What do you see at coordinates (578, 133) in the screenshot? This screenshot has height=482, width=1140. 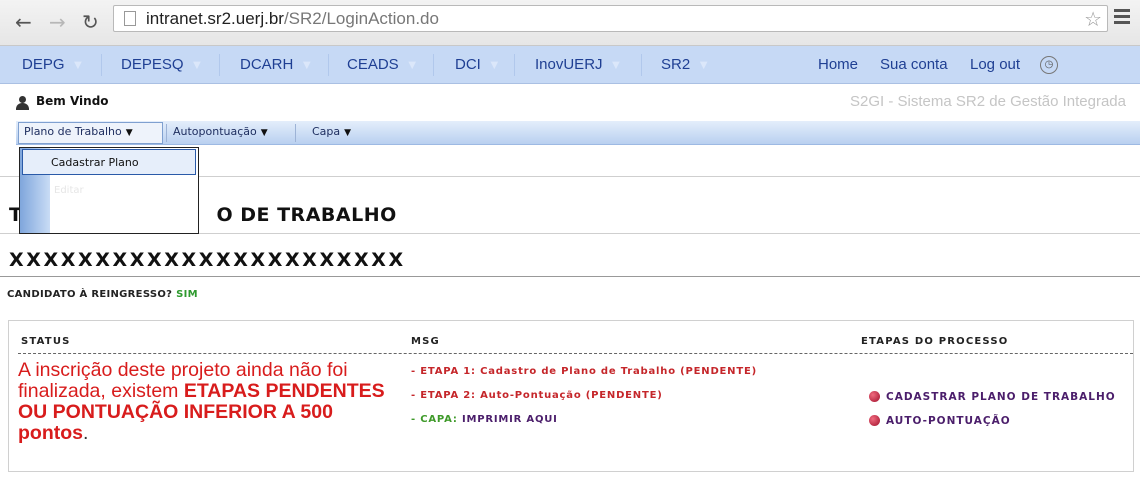 I see `sub-menu-bar: Plano de Trabalho ▼ Autopontuação ▼ Capa ▼` at bounding box center [578, 133].